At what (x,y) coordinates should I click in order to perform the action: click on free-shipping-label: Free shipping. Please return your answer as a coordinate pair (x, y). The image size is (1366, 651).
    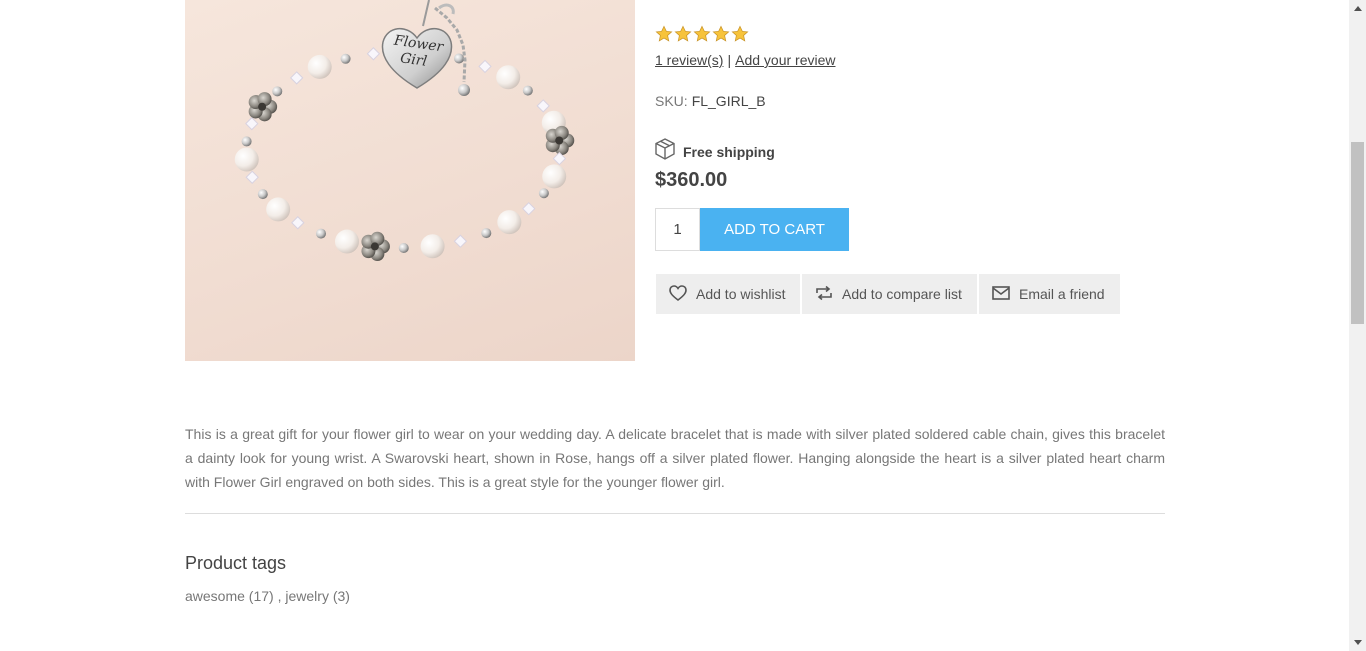
    Looking at the image, I should click on (729, 151).